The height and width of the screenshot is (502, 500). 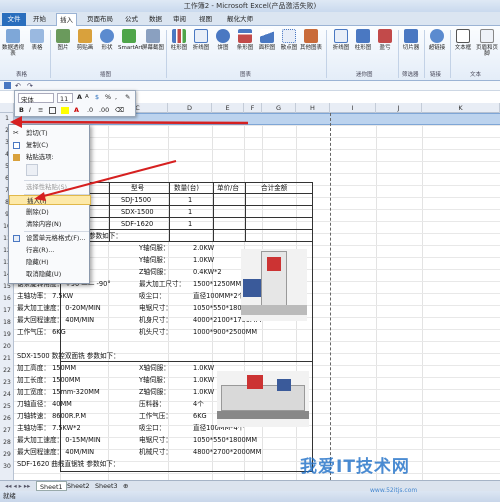 I want to click on status-text: 就绪, so click(x=9, y=496).